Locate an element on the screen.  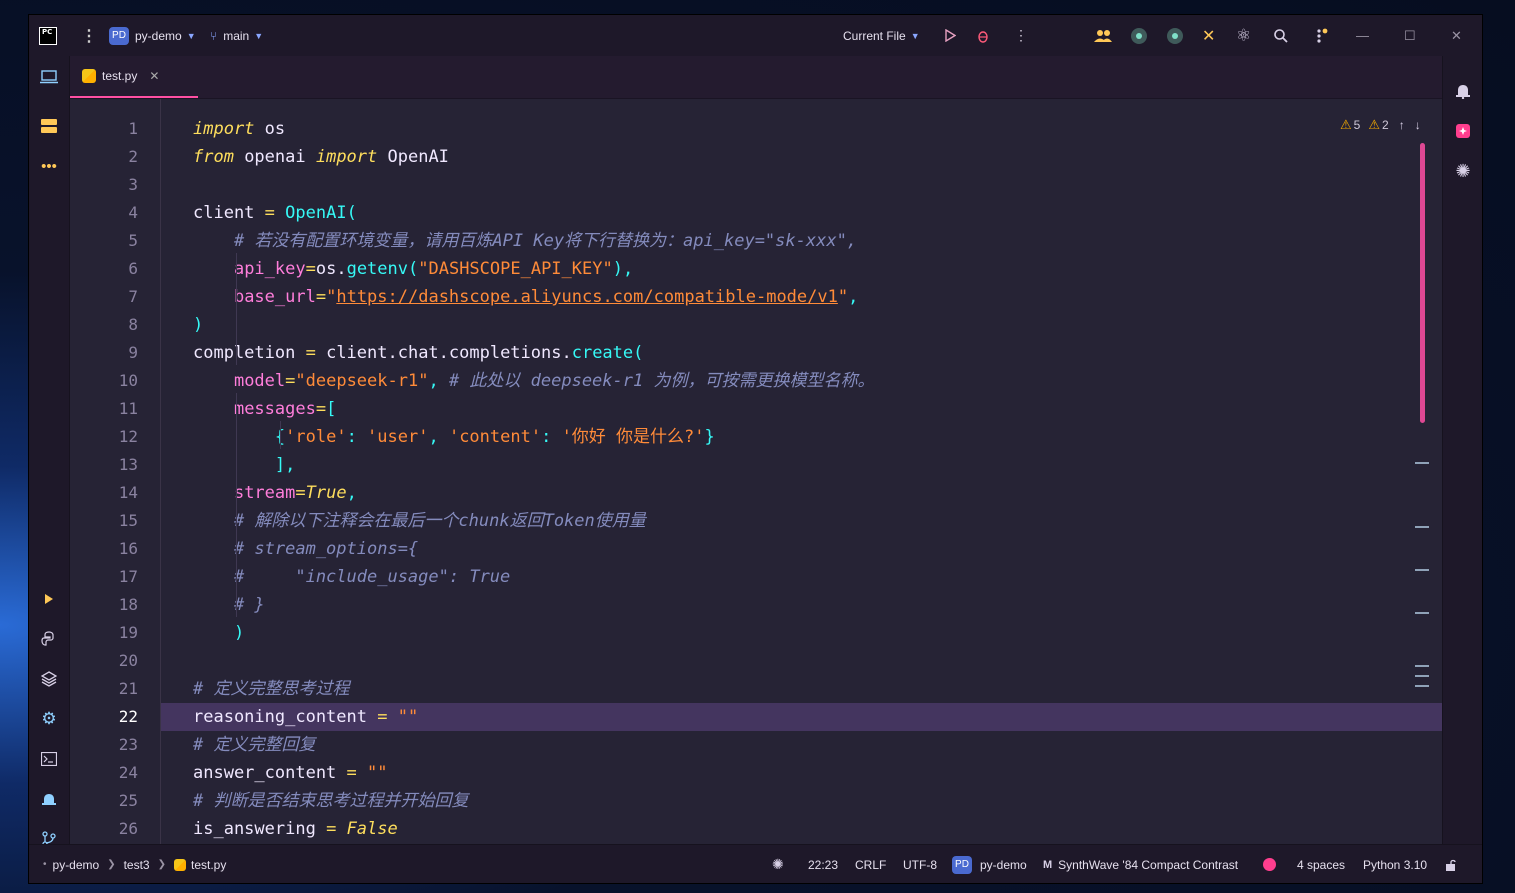
code-line: api_key=os.getenv("DASHSCOPE_API_KEY"), is located at coordinates (413, 269).